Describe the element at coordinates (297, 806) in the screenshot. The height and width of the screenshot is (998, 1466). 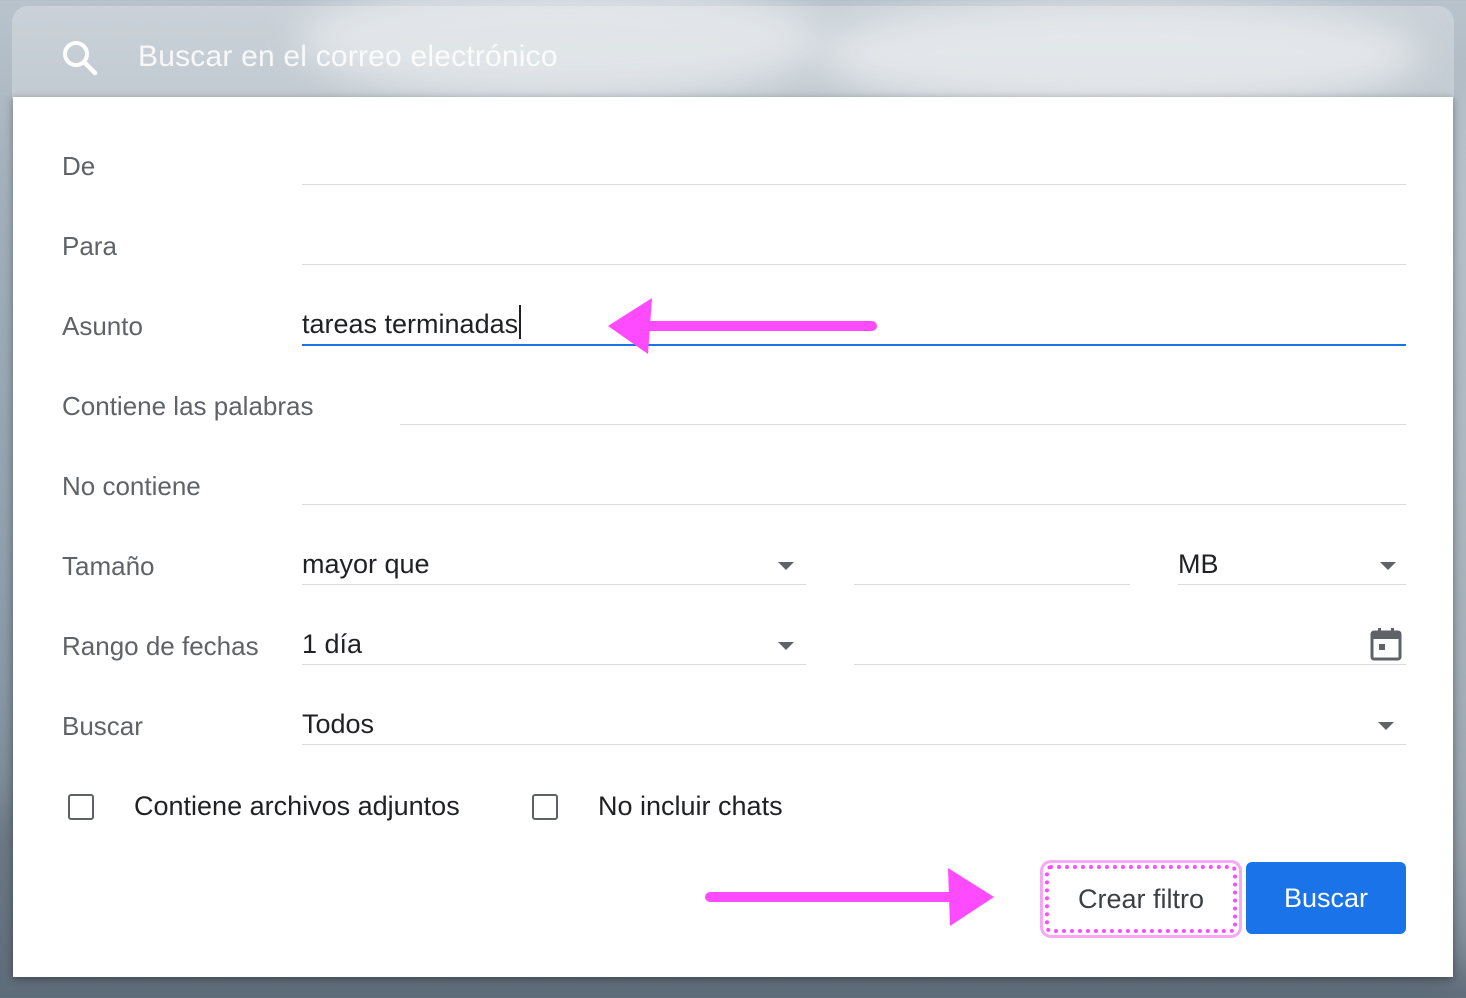
I see `has-attachment-label: Contiene archivos adjuntos` at that location.